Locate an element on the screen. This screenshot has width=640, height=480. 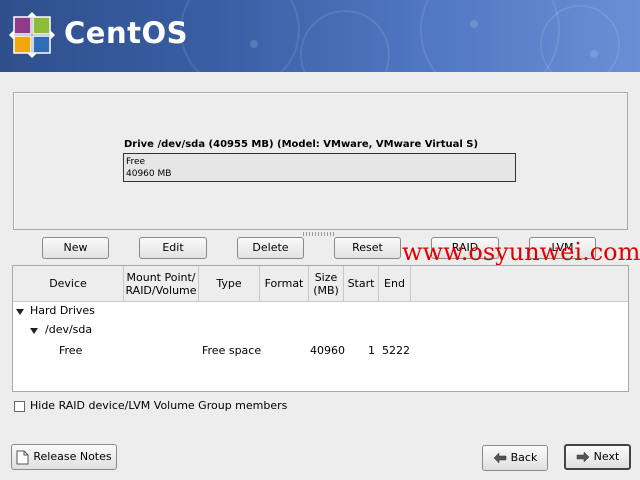
reset-button-label: Reset is located at coordinates (367, 247).